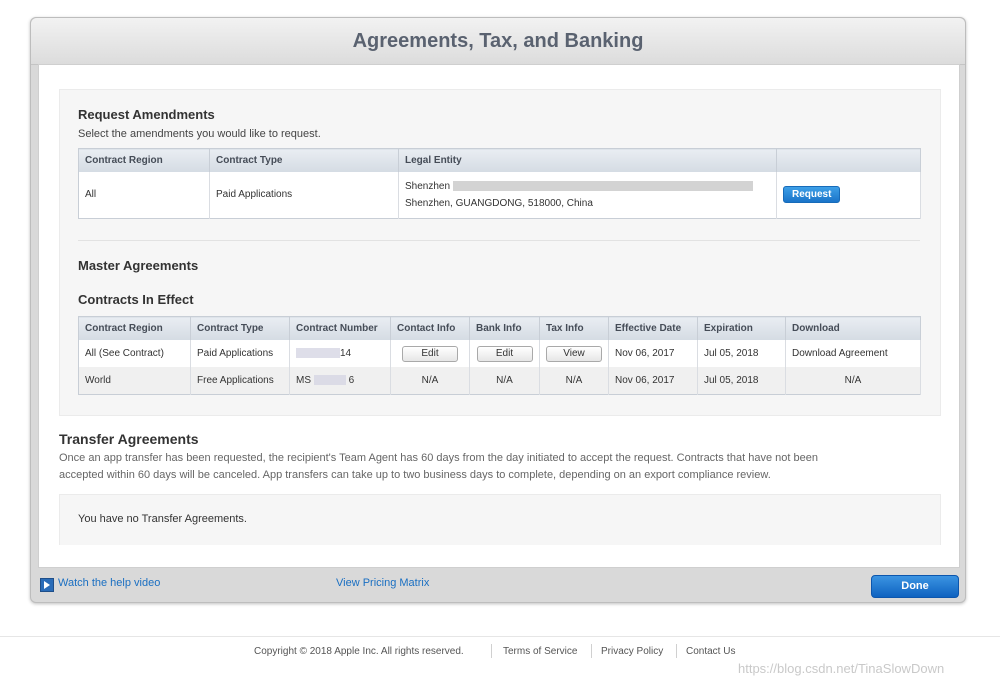 This screenshot has width=1000, height=687. I want to click on contact-edit-button: Edit, so click(430, 353).